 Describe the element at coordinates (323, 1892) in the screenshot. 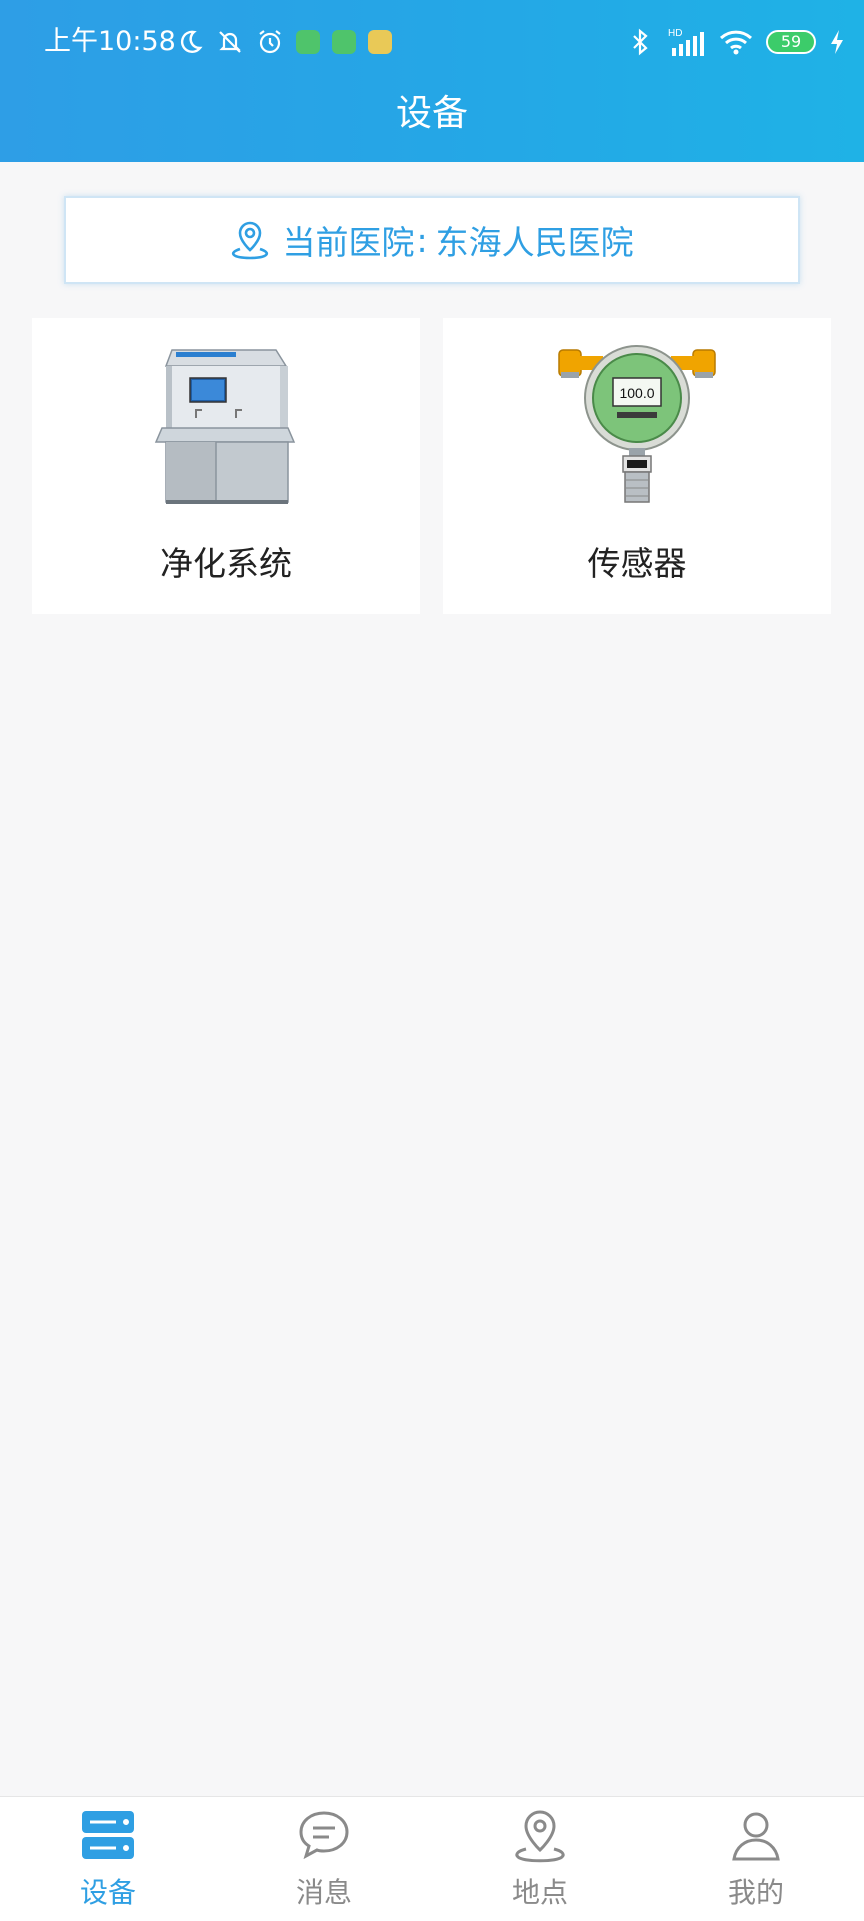

I see `nav-label: 消息` at that location.